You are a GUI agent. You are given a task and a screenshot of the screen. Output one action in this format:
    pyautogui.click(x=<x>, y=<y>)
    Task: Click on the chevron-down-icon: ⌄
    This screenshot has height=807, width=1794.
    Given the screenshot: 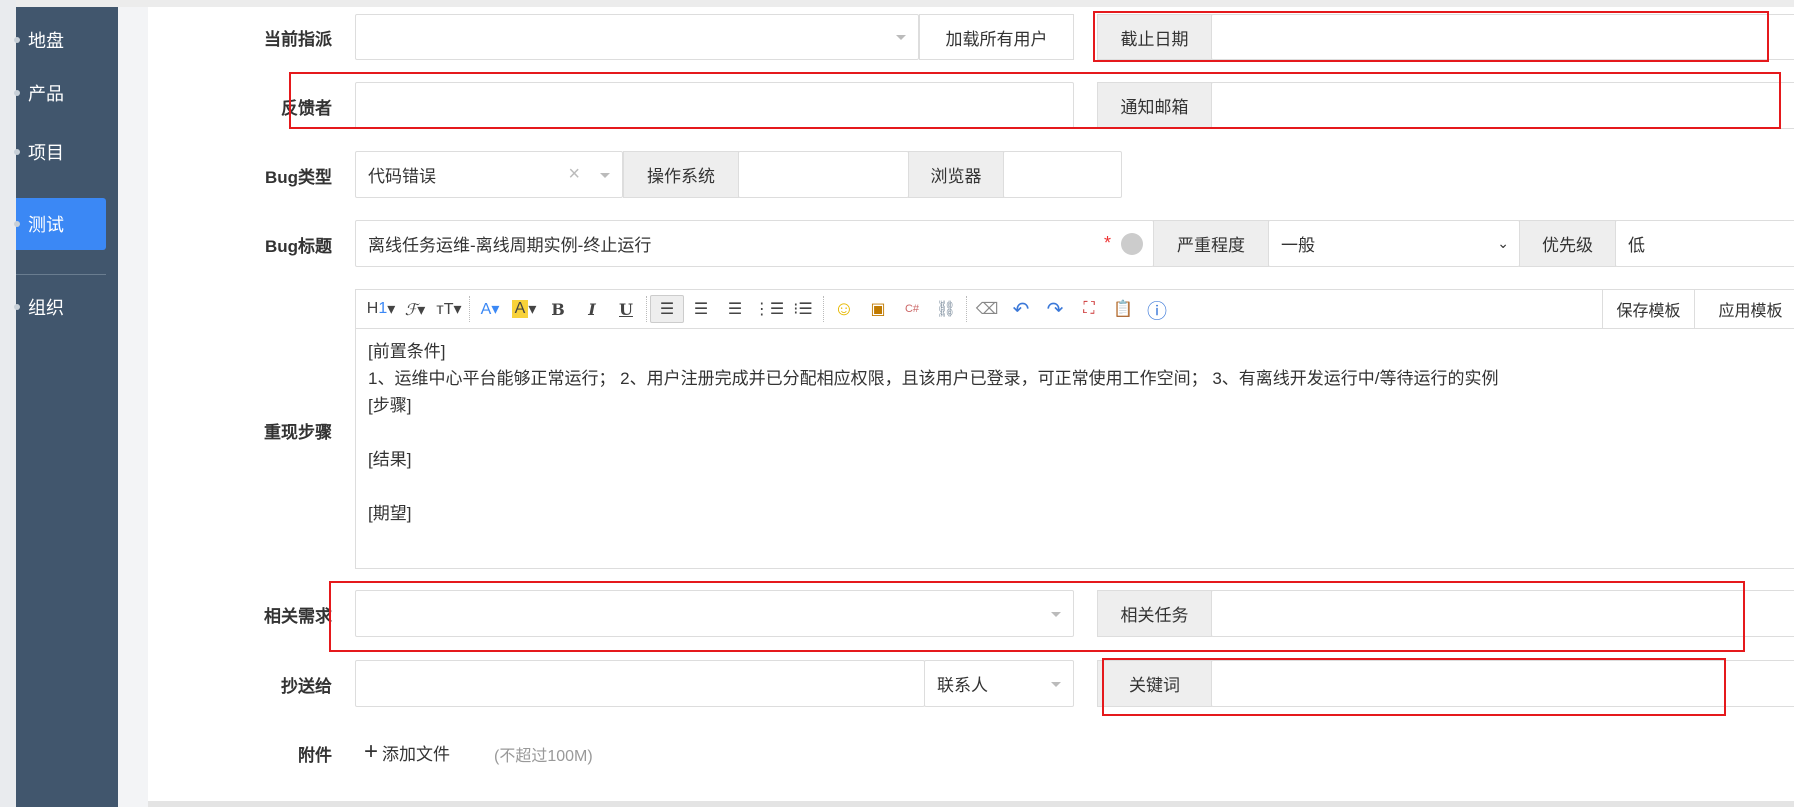 What is the action you would take?
    pyautogui.click(x=1503, y=243)
    